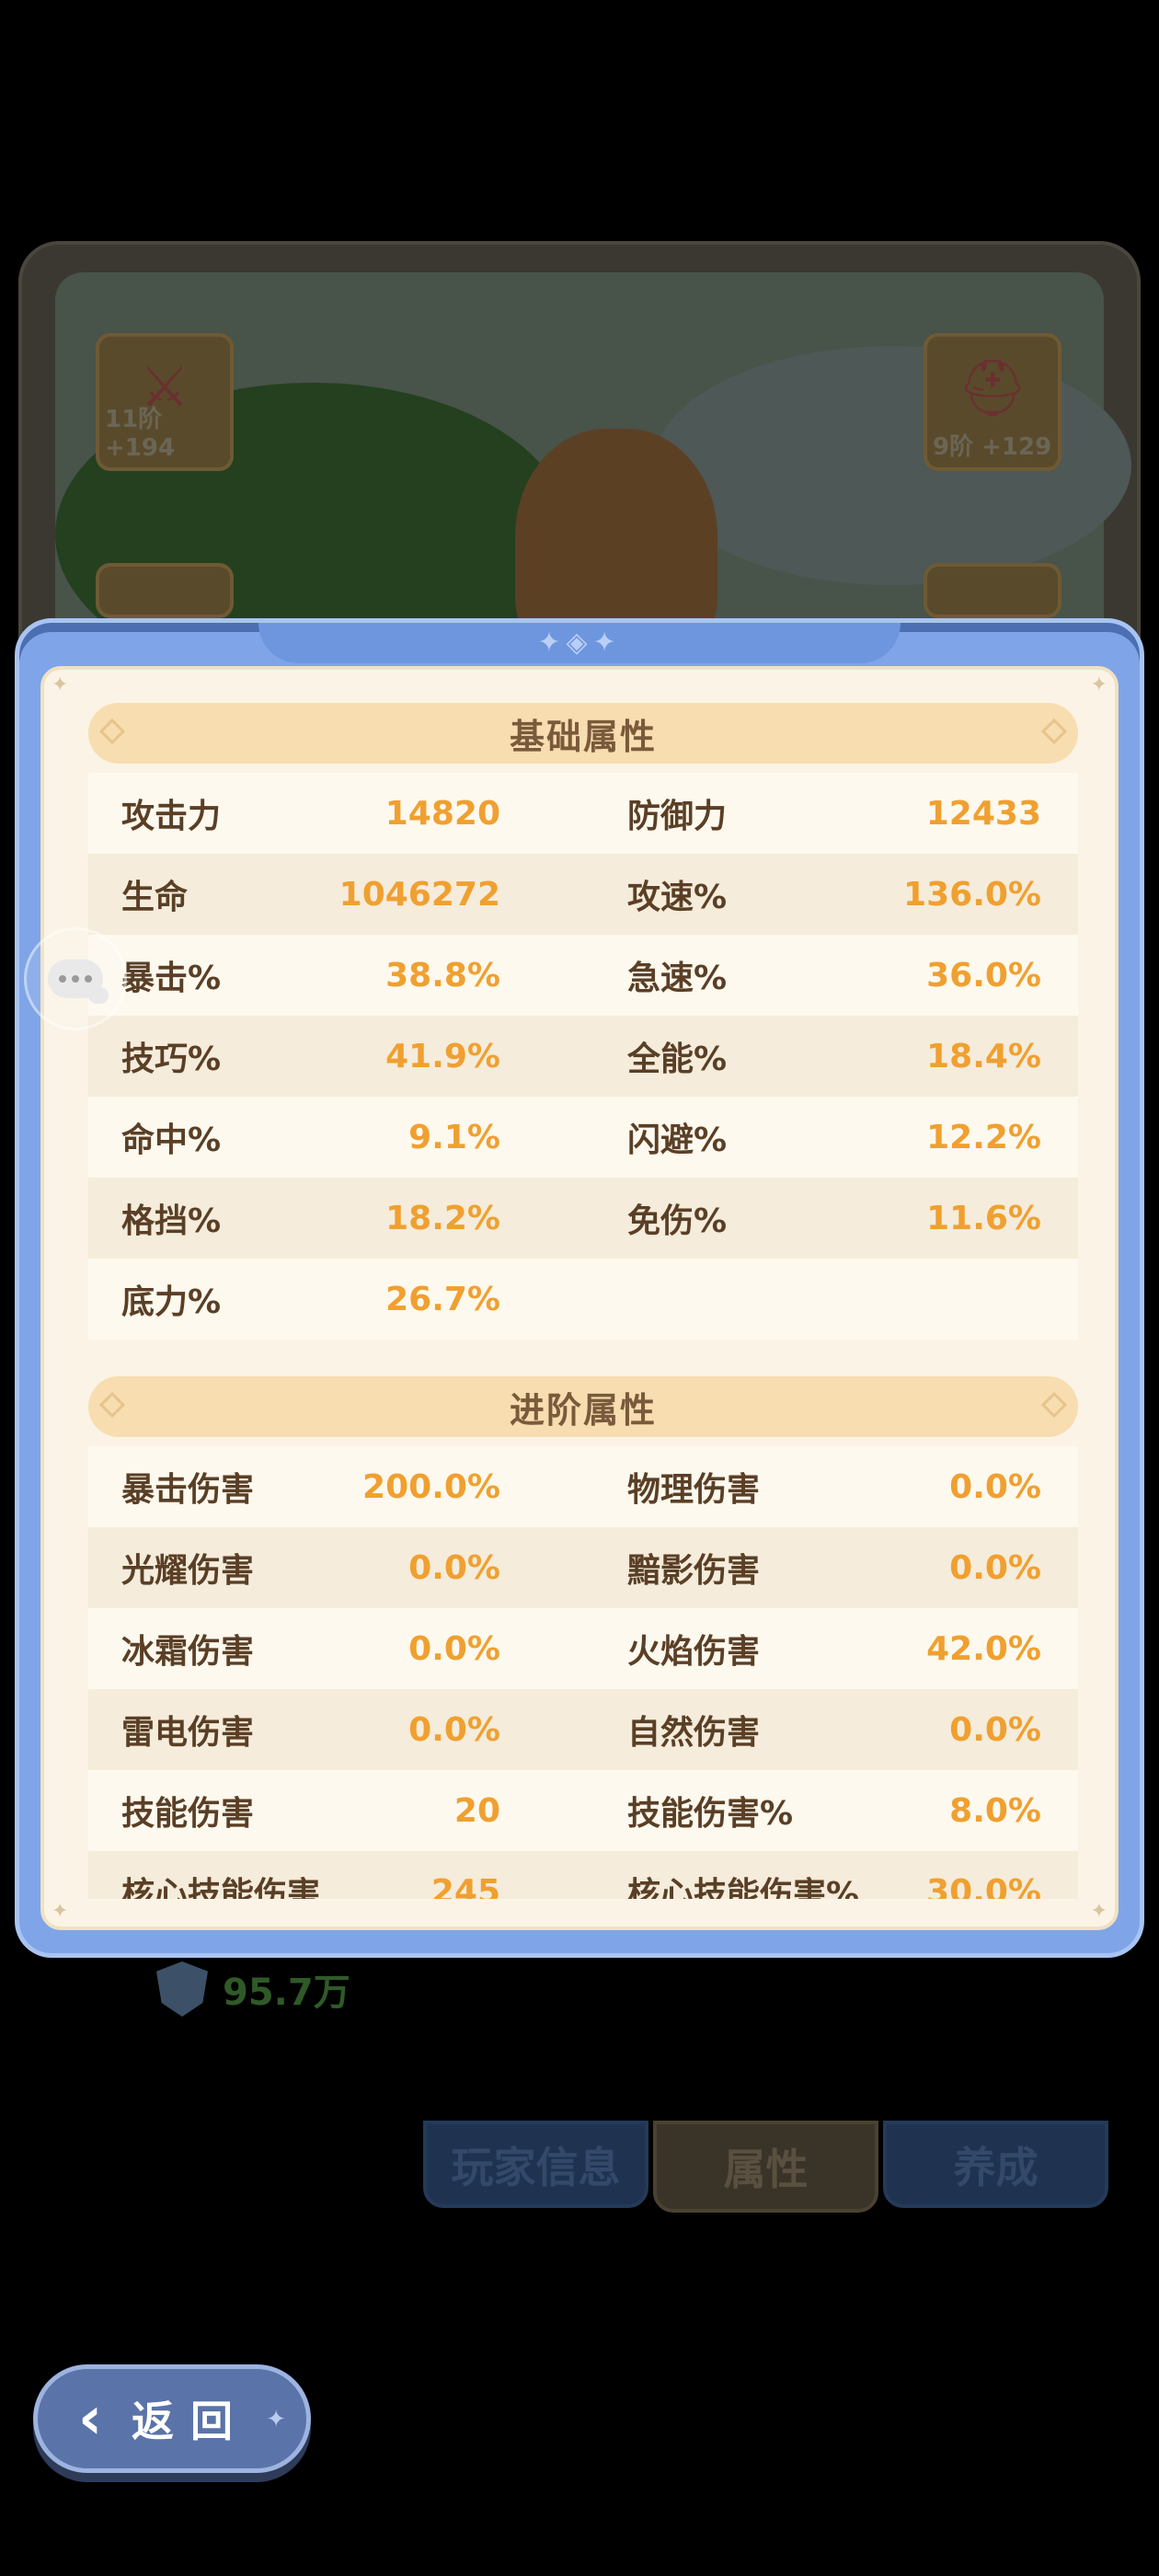 The height and width of the screenshot is (2576, 1159). I want to click on attribute-value: 12433, so click(983, 813).